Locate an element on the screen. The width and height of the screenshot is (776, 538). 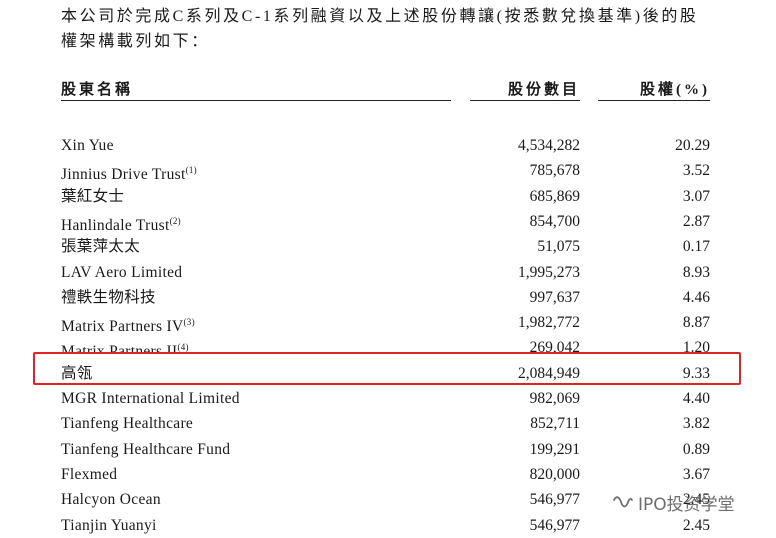
share-percentage: 4.46 is located at coordinates (696, 297).